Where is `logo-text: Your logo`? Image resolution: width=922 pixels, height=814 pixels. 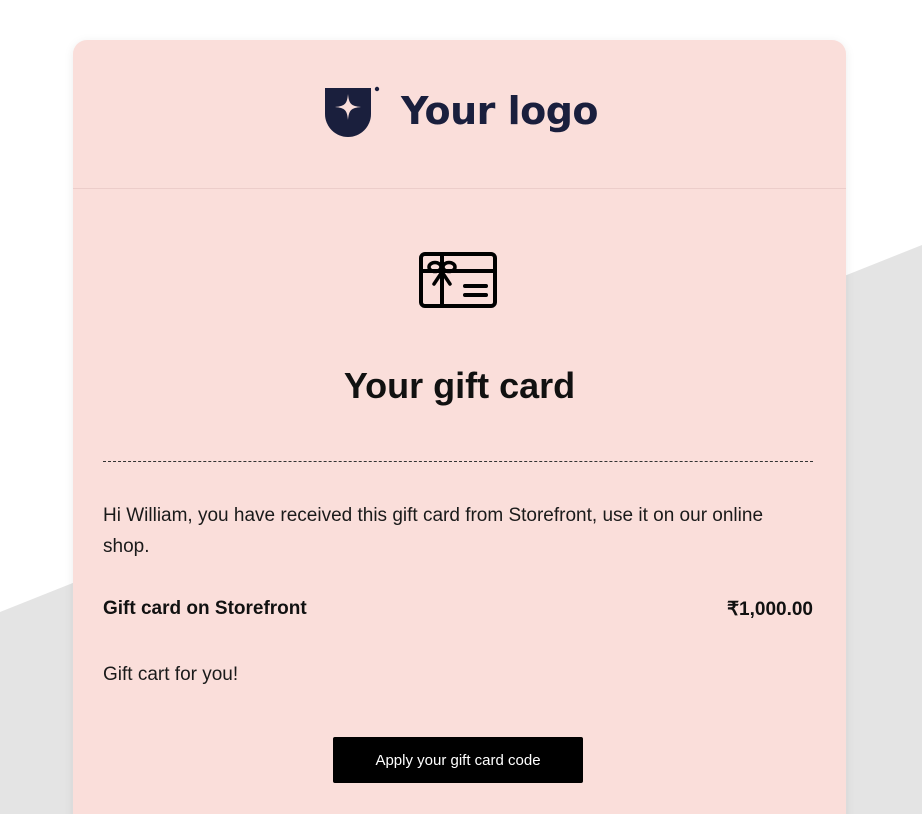 logo-text: Your logo is located at coordinates (499, 111).